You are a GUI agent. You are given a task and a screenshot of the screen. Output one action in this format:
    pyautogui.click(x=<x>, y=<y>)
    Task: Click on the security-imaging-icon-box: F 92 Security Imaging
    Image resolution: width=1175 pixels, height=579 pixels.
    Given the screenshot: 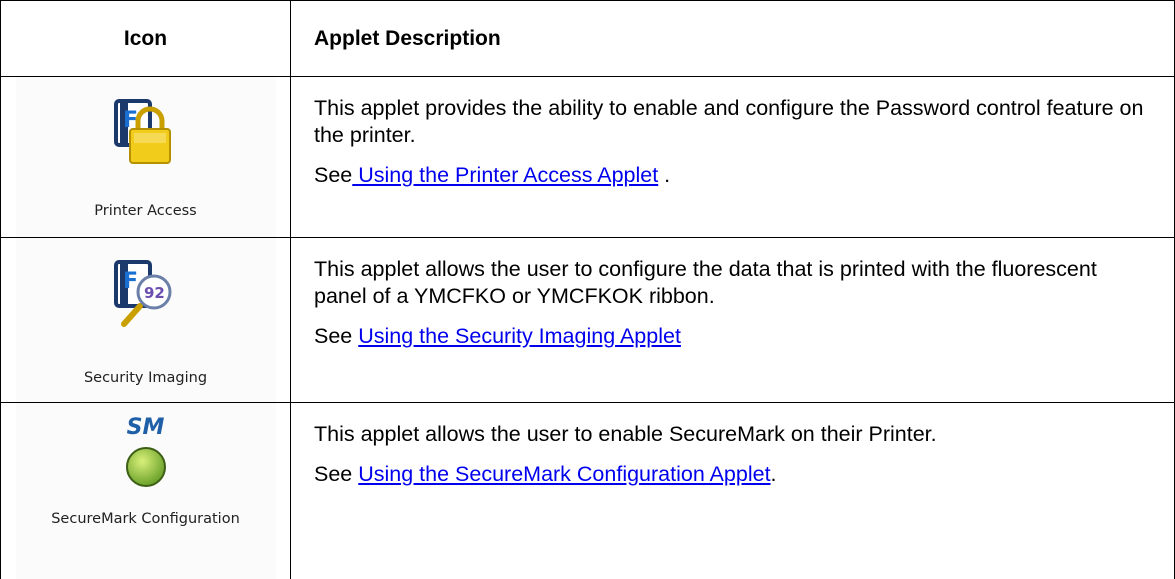 What is the action you would take?
    pyautogui.click(x=145, y=320)
    